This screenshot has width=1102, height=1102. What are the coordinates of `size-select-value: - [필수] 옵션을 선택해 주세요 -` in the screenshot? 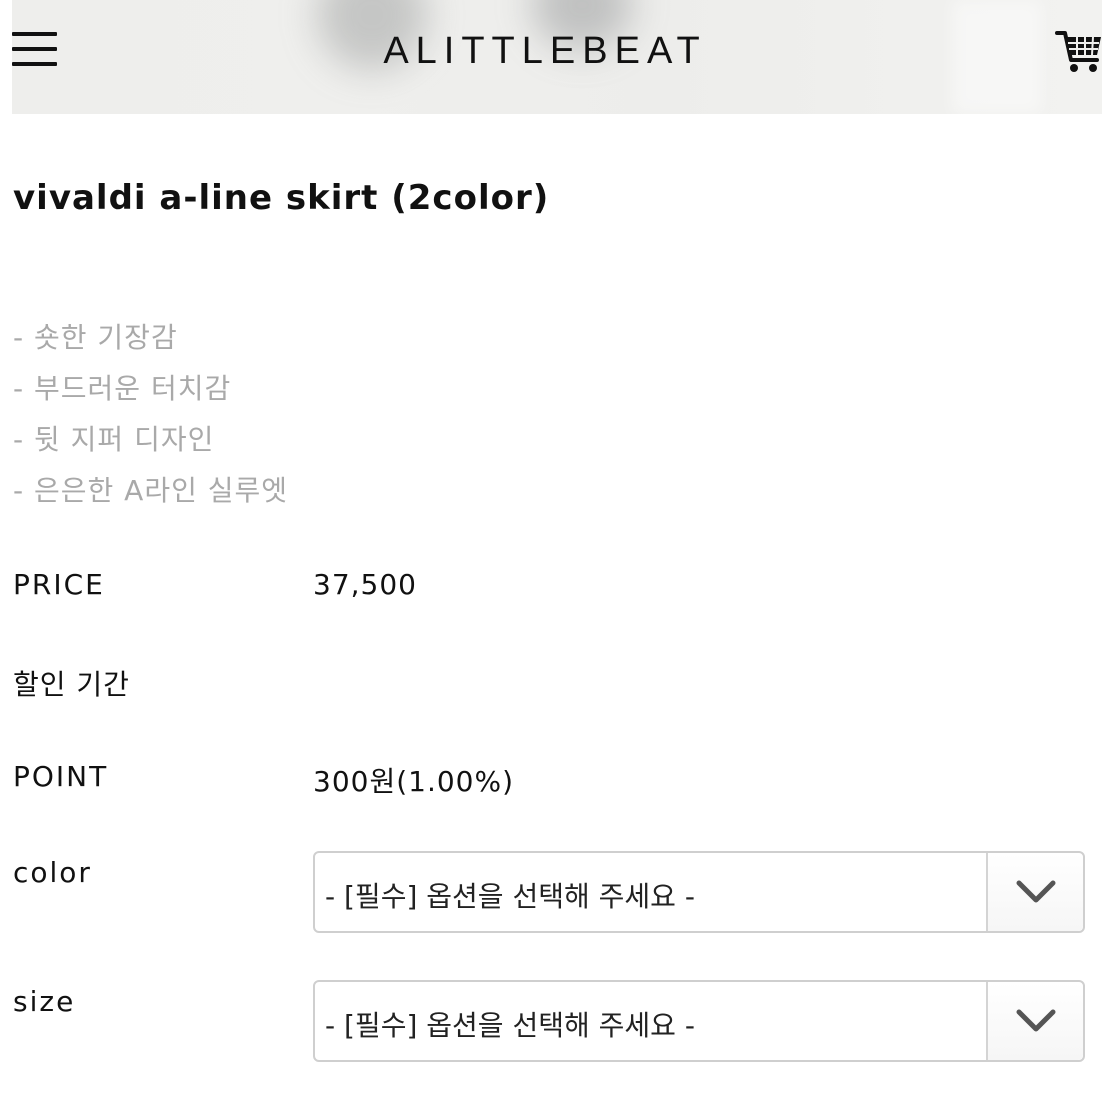 It's located at (510, 1025).